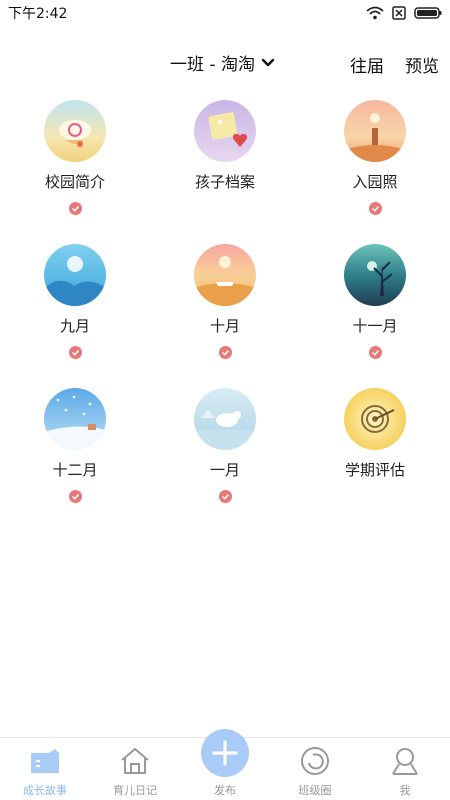 Image resolution: width=450 pixels, height=800 pixels. Describe the element at coordinates (225, 170) in the screenshot. I see `album-item-child-profile: 孩子档案` at that location.